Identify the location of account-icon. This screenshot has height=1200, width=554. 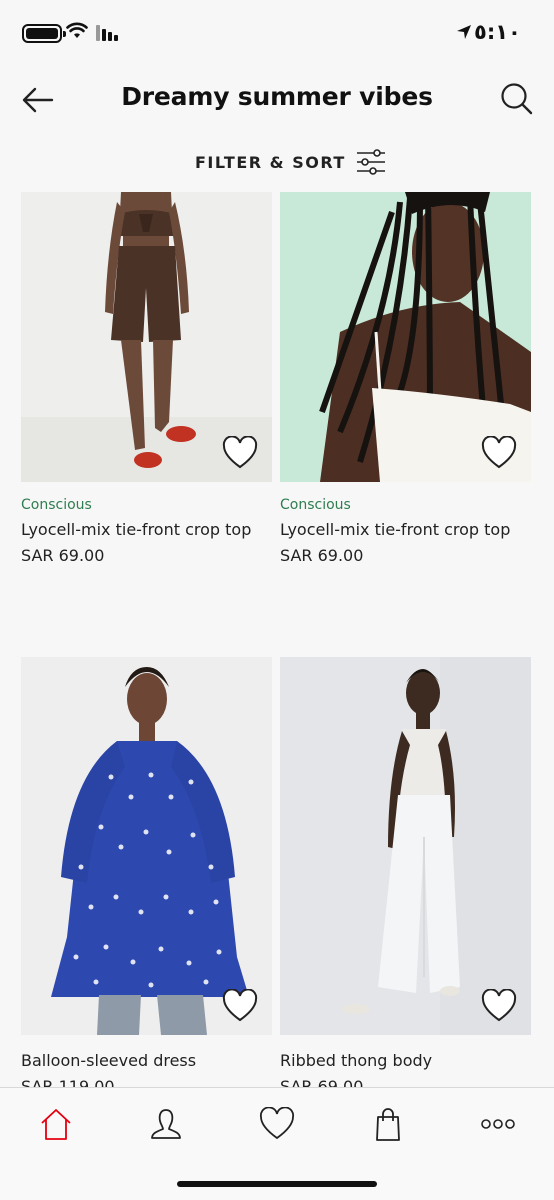
(166, 1124).